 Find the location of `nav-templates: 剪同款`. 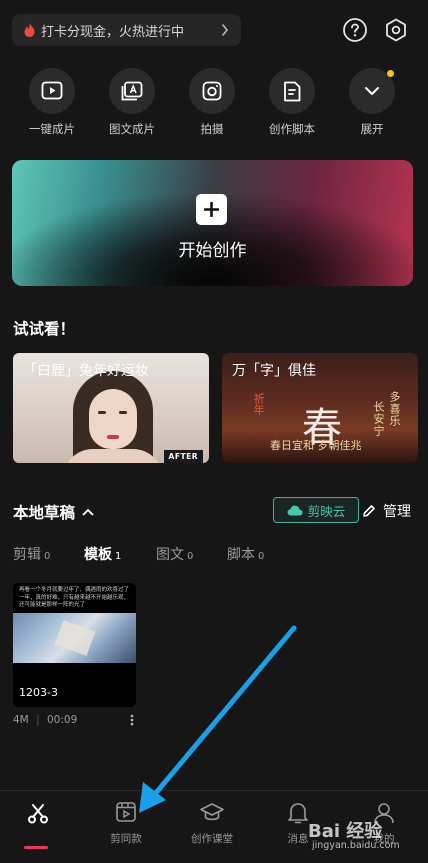

nav-templates: 剪同款 is located at coordinates (126, 823).